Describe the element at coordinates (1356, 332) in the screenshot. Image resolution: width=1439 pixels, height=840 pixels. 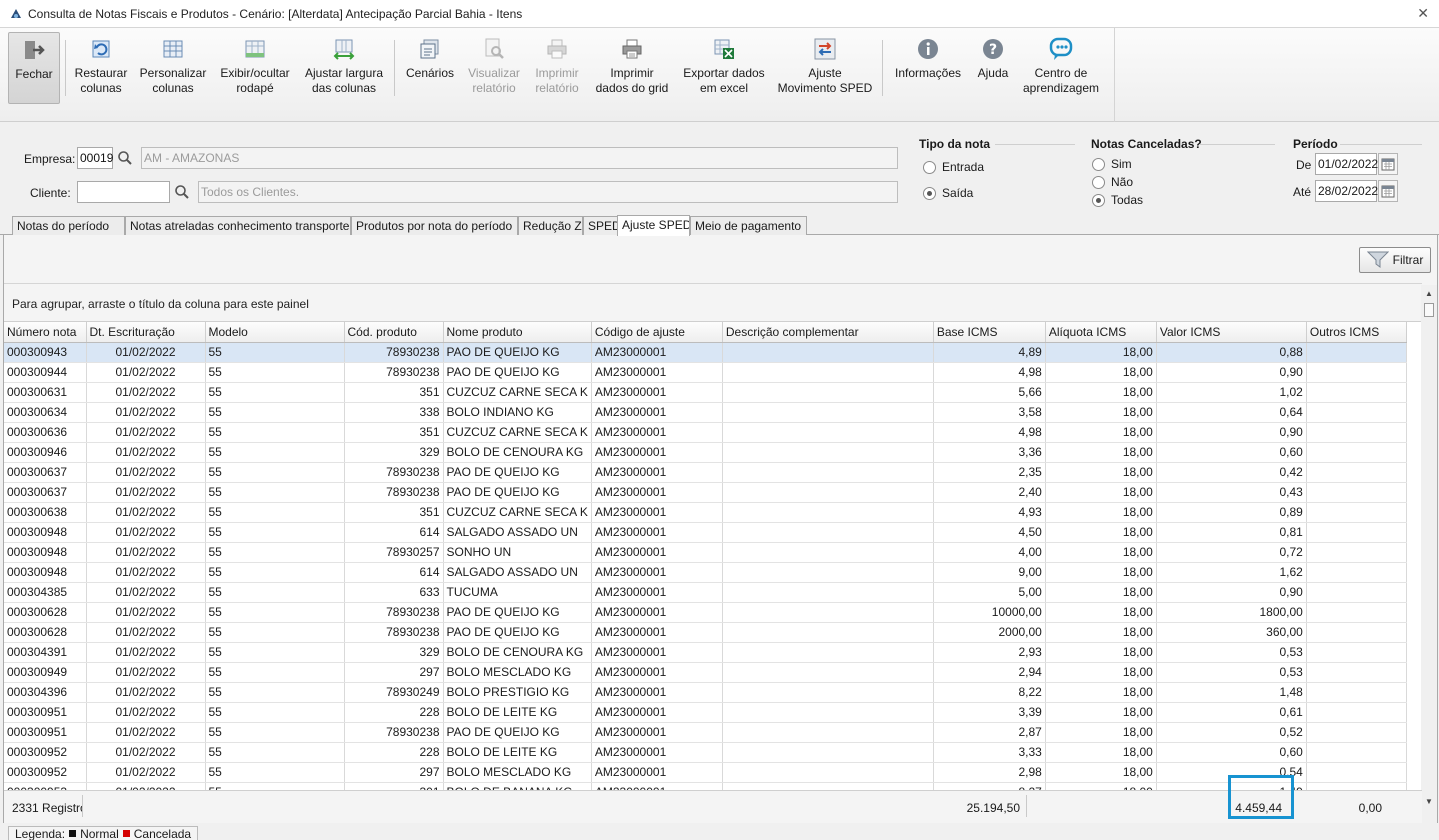
I see `column-header-outros-icms: Outros ICMS` at that location.